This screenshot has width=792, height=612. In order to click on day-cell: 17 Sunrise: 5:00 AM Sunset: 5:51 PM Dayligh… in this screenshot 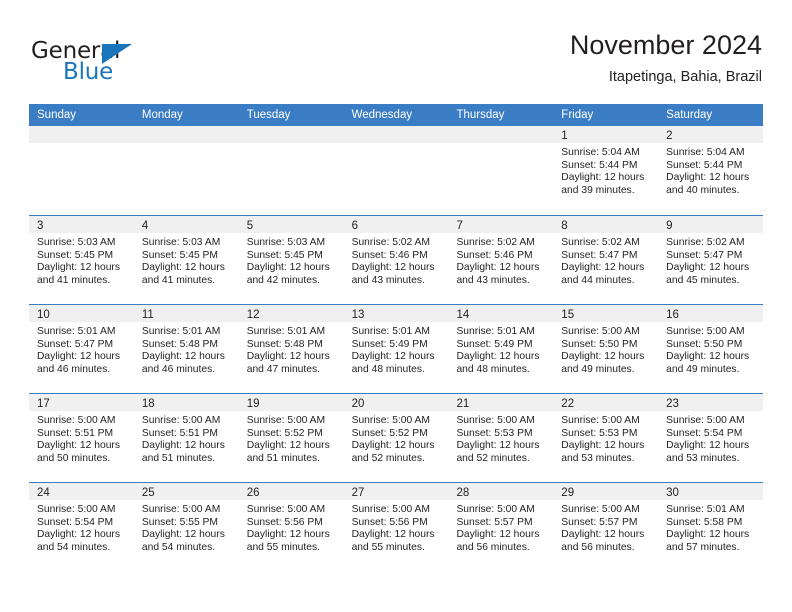, I will do `click(81, 438)`.